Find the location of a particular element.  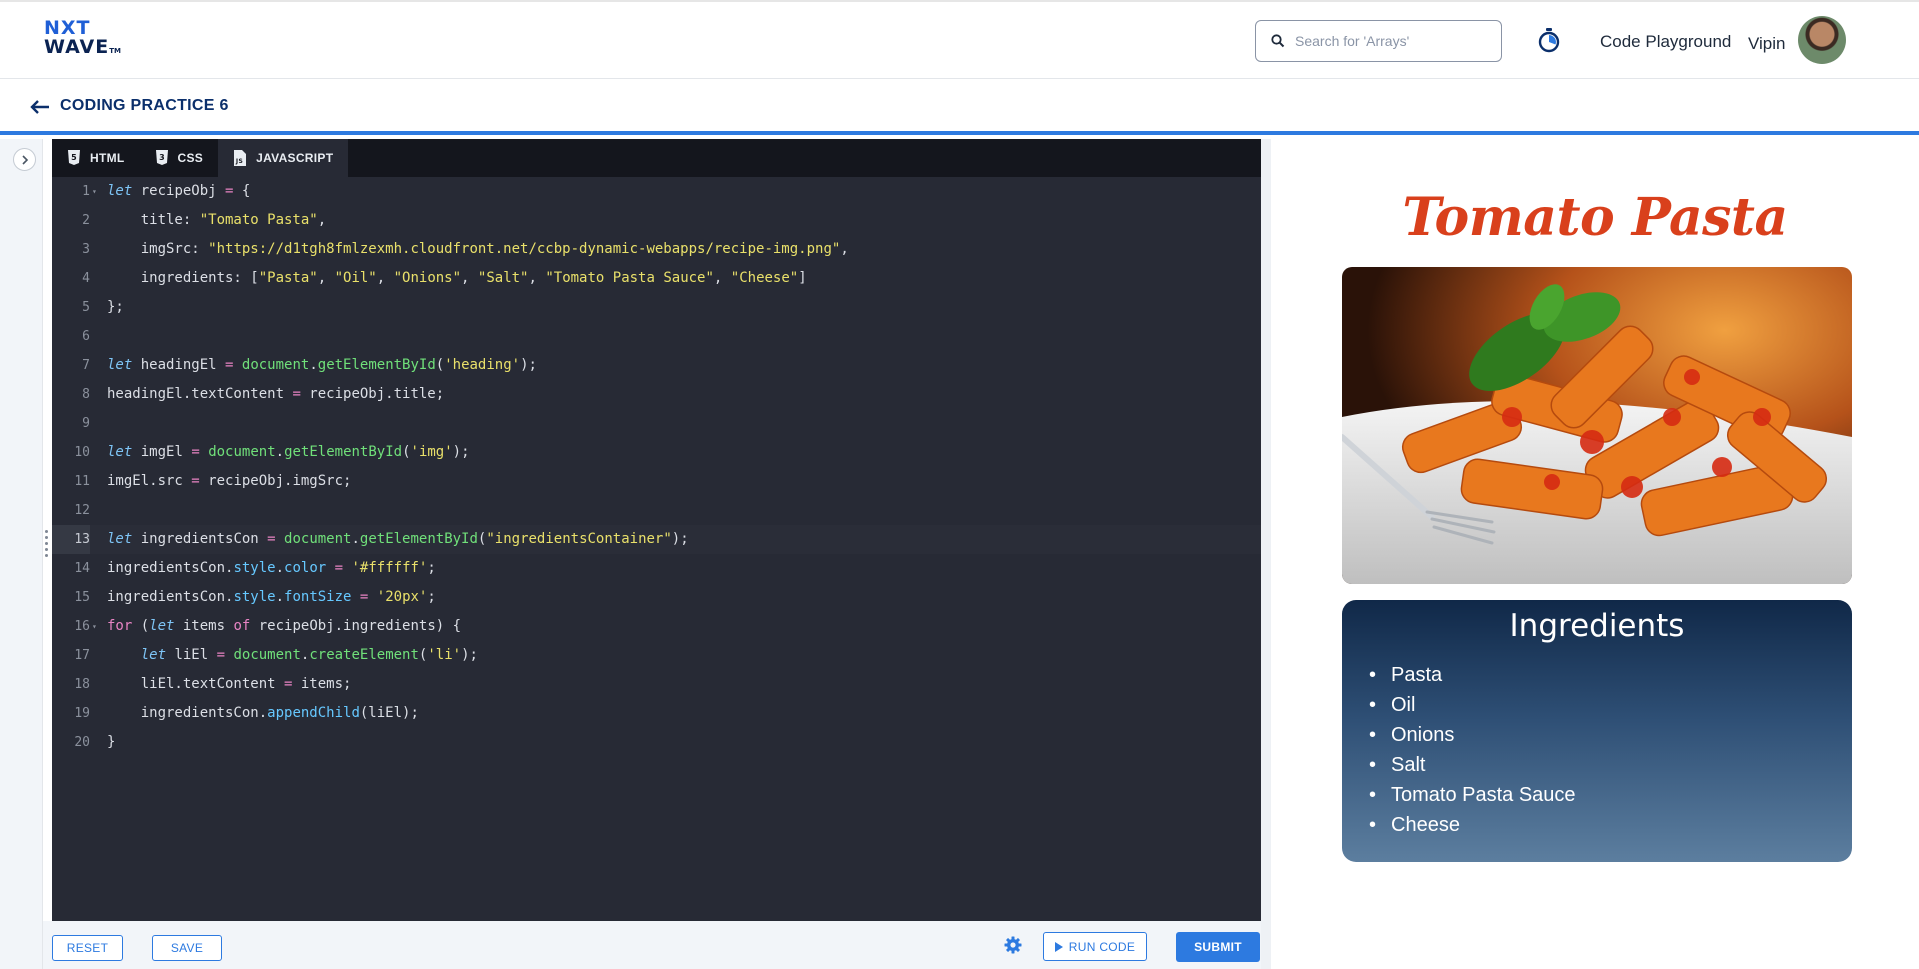

code-line: 20} is located at coordinates (656, 742).